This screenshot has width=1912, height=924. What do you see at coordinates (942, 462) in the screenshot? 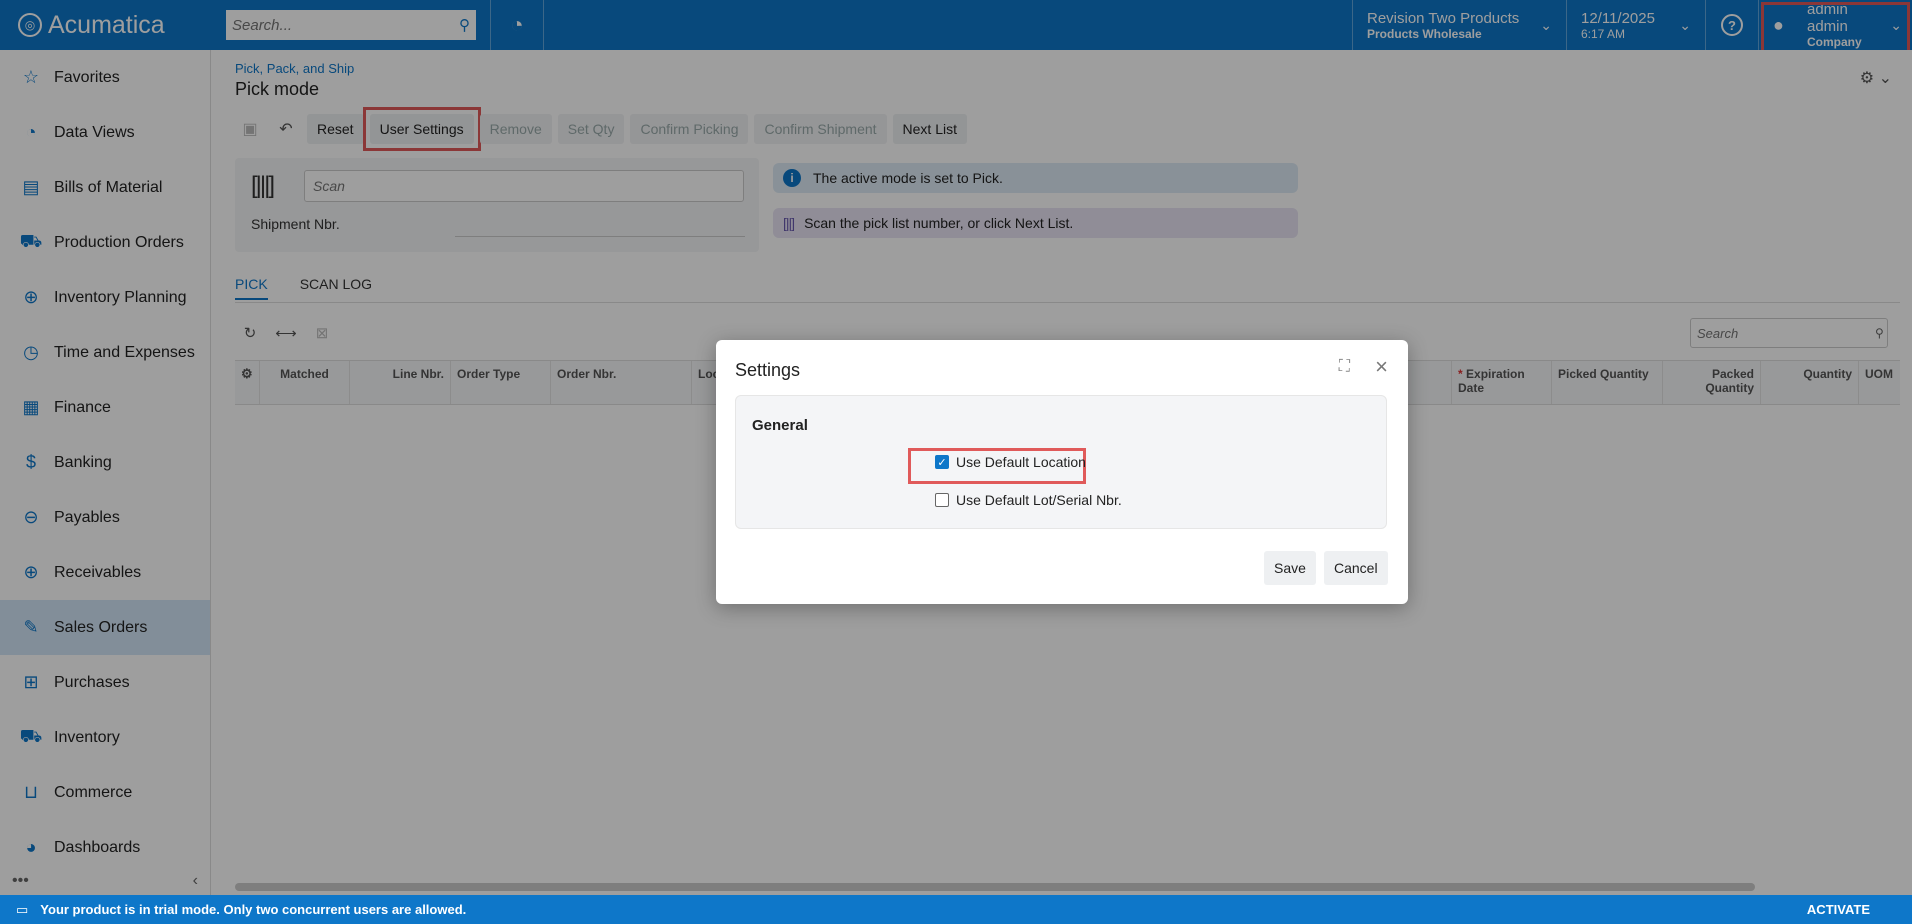
I see `use-default-location-checkbox: ✓` at bounding box center [942, 462].